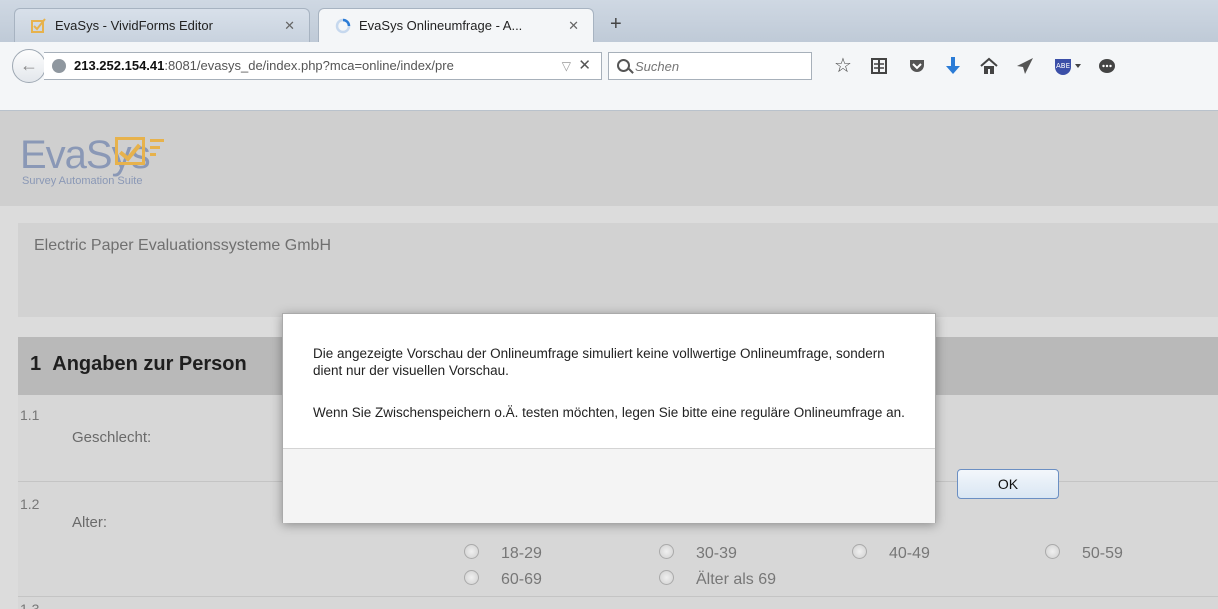  I want to click on site-identity-icon, so click(59, 66).